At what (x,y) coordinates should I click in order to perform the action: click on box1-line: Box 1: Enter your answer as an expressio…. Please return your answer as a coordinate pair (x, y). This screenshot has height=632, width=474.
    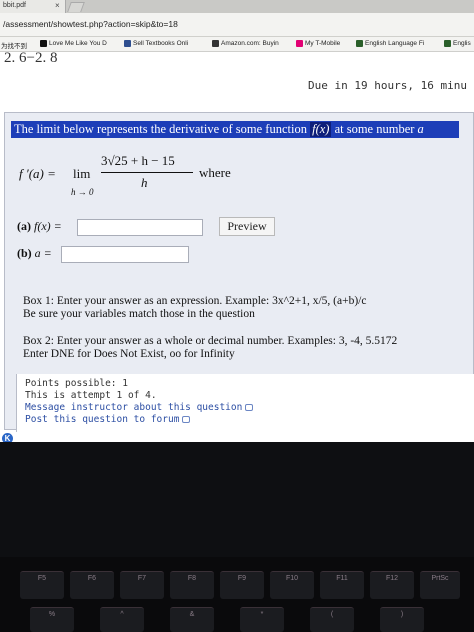
    Looking at the image, I should click on (195, 301).